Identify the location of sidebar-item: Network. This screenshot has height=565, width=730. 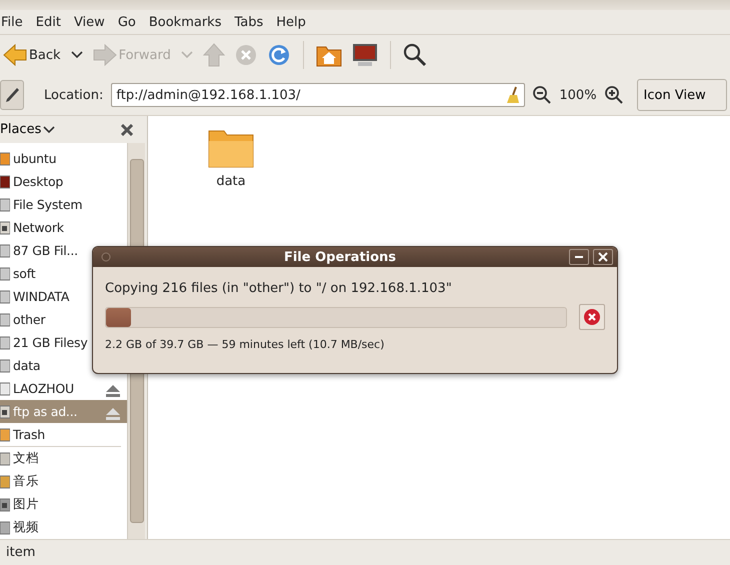
(63, 227).